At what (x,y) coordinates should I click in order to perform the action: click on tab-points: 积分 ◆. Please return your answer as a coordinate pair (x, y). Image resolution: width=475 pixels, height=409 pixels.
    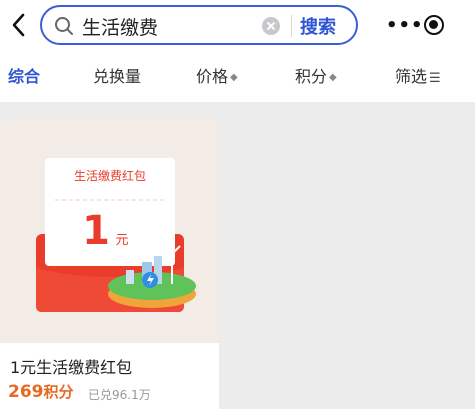
    Looking at the image, I should click on (316, 75).